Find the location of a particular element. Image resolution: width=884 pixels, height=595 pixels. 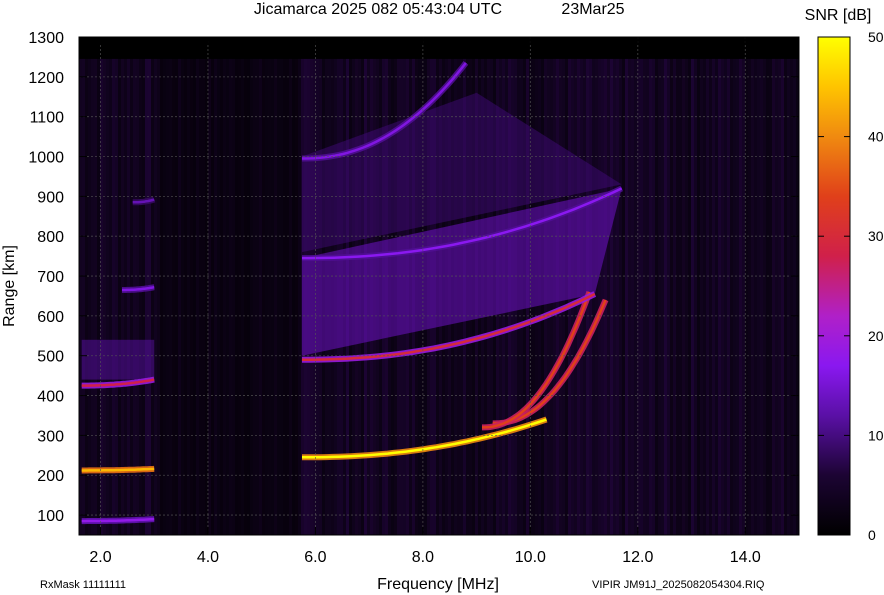

y-tick-label: 1000 is located at coordinates (46, 158).